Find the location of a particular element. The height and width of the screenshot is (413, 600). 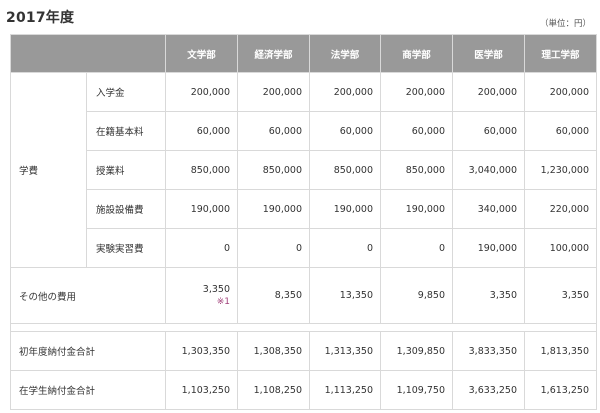

column-header-law: 法学部 is located at coordinates (345, 53).